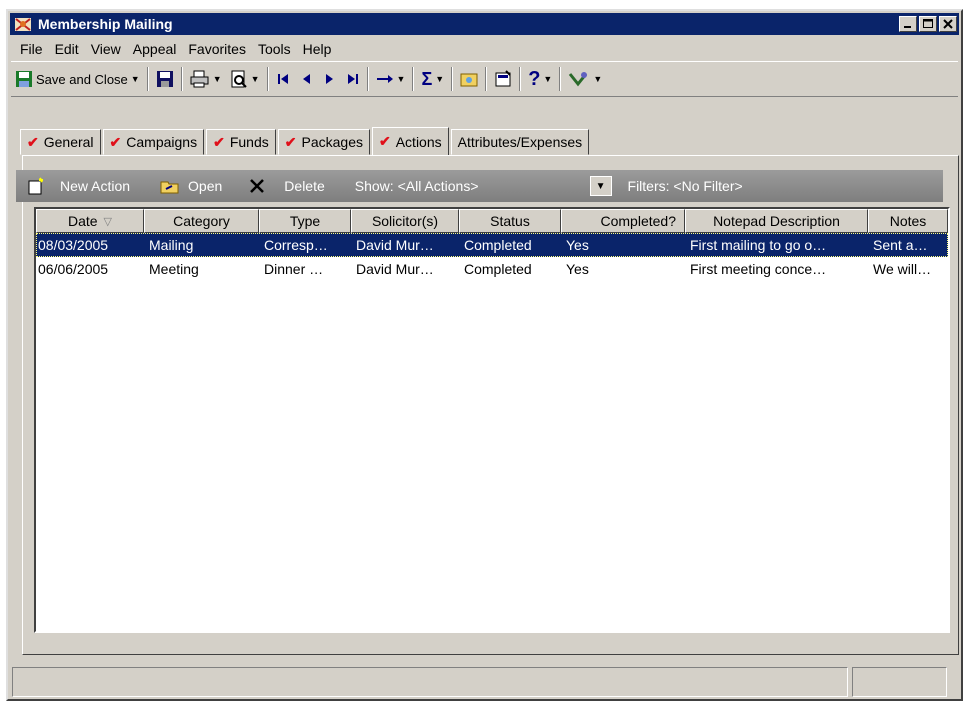  I want to click on tab-packages: ✔ Packages, so click(323, 142).